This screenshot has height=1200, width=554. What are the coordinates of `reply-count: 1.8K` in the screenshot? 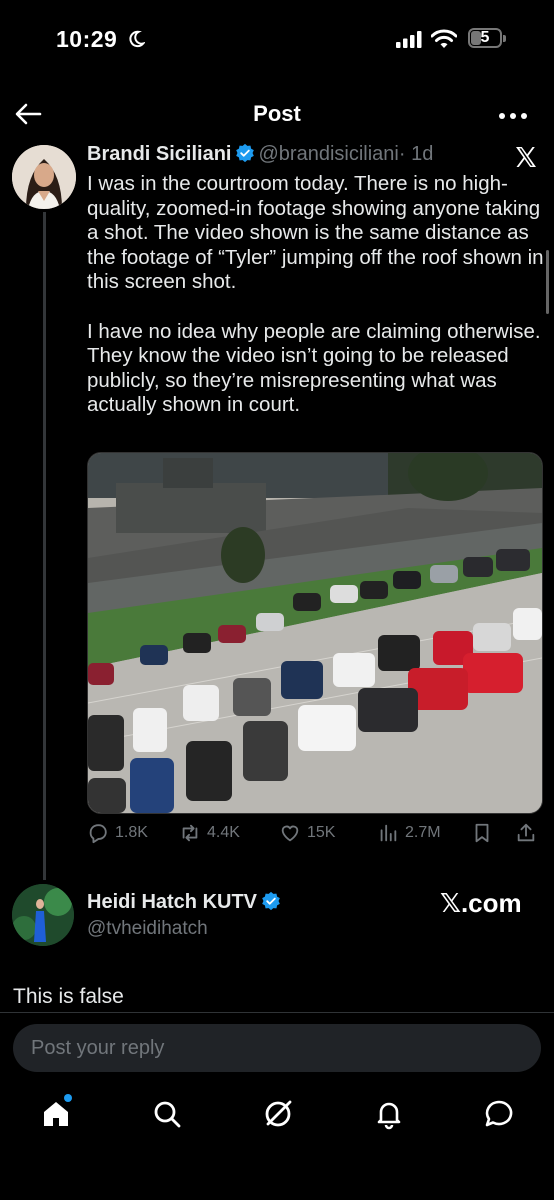 It's located at (131, 832).